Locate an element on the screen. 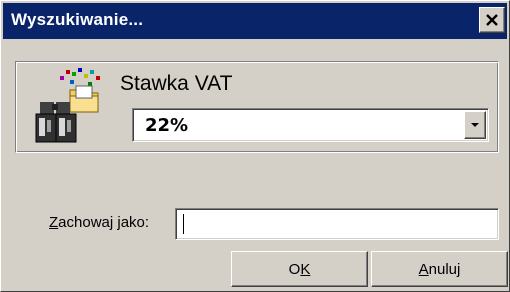 This screenshot has width=510, height=292. save-as-mnemonic: Z is located at coordinates (54, 222).